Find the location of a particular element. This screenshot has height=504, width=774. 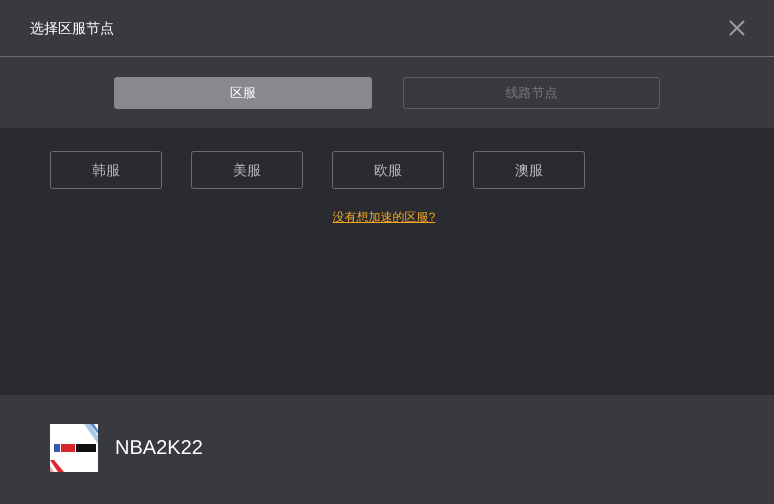

region-button: 澳服 is located at coordinates (529, 170).